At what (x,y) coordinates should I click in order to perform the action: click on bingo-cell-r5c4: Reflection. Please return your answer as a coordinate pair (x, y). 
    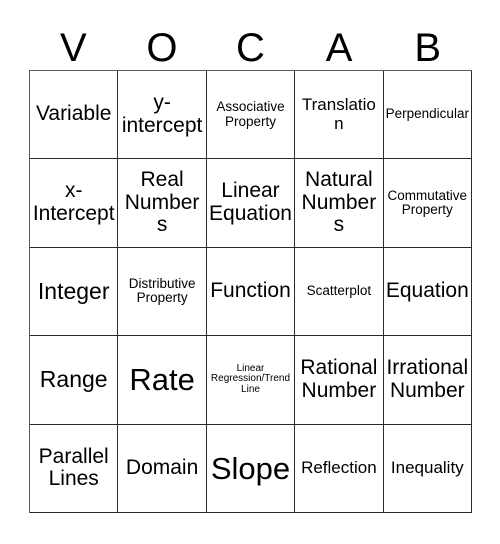
    Looking at the image, I should click on (339, 468).